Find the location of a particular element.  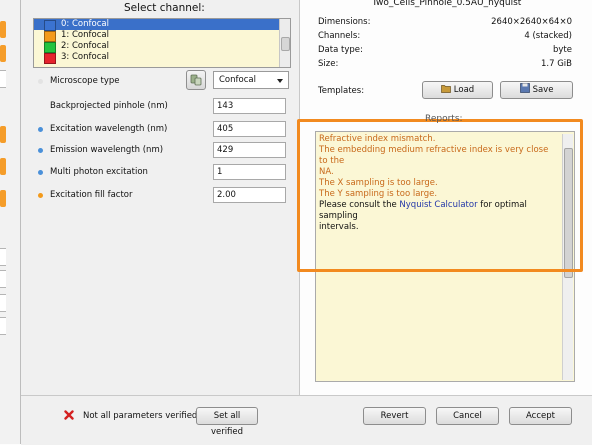

microscope-settings-button is located at coordinates (196, 80).